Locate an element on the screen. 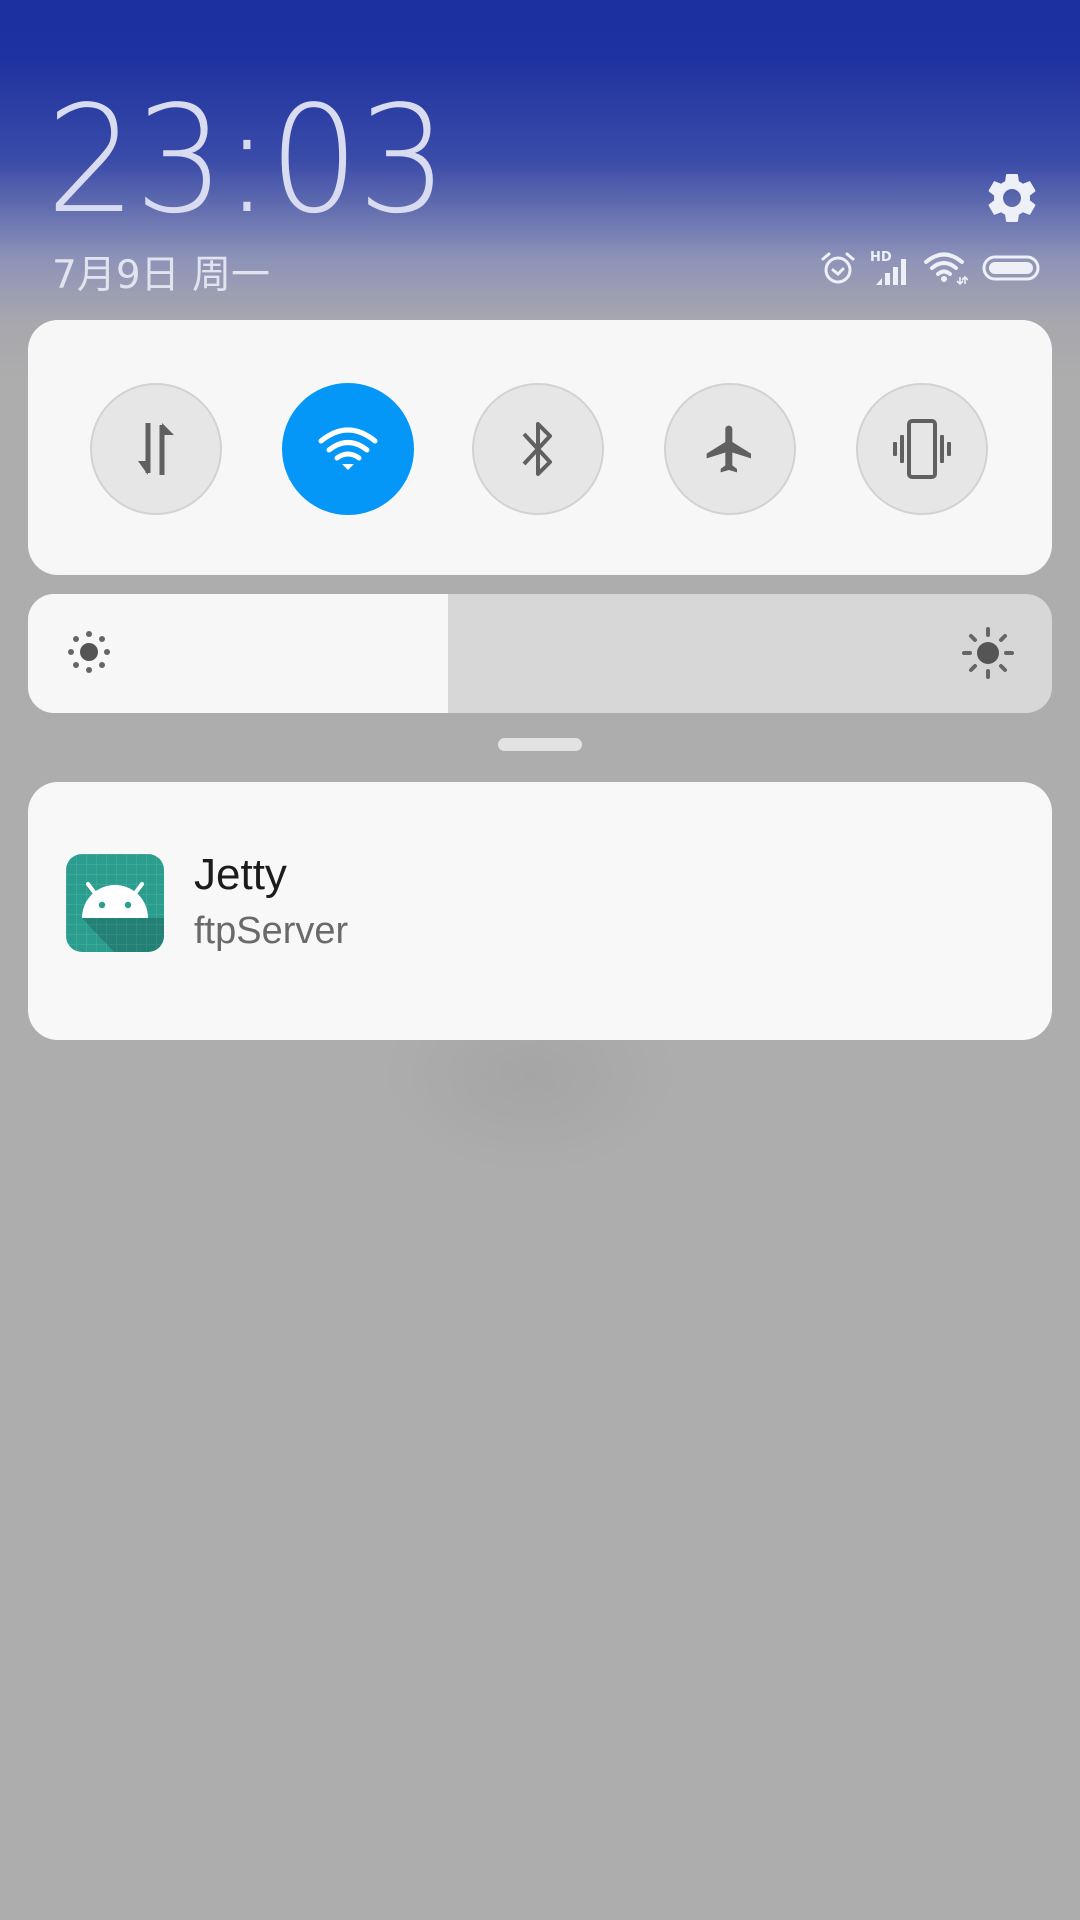 The image size is (1080, 1920). svg-text: HD is located at coordinates (881, 257).